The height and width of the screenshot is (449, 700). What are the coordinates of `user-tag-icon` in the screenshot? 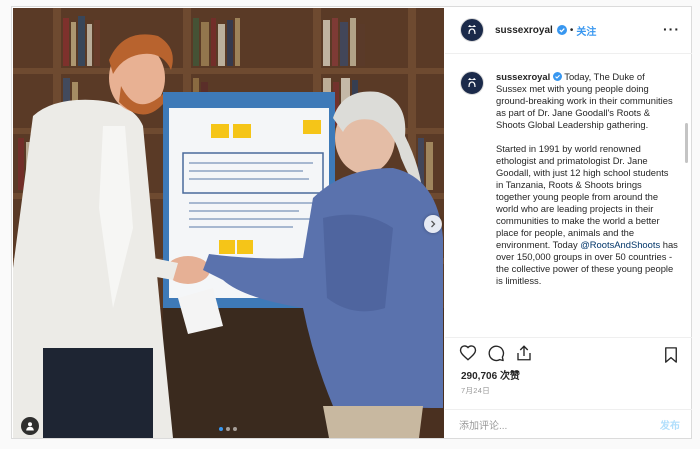 It's located at (30, 426).